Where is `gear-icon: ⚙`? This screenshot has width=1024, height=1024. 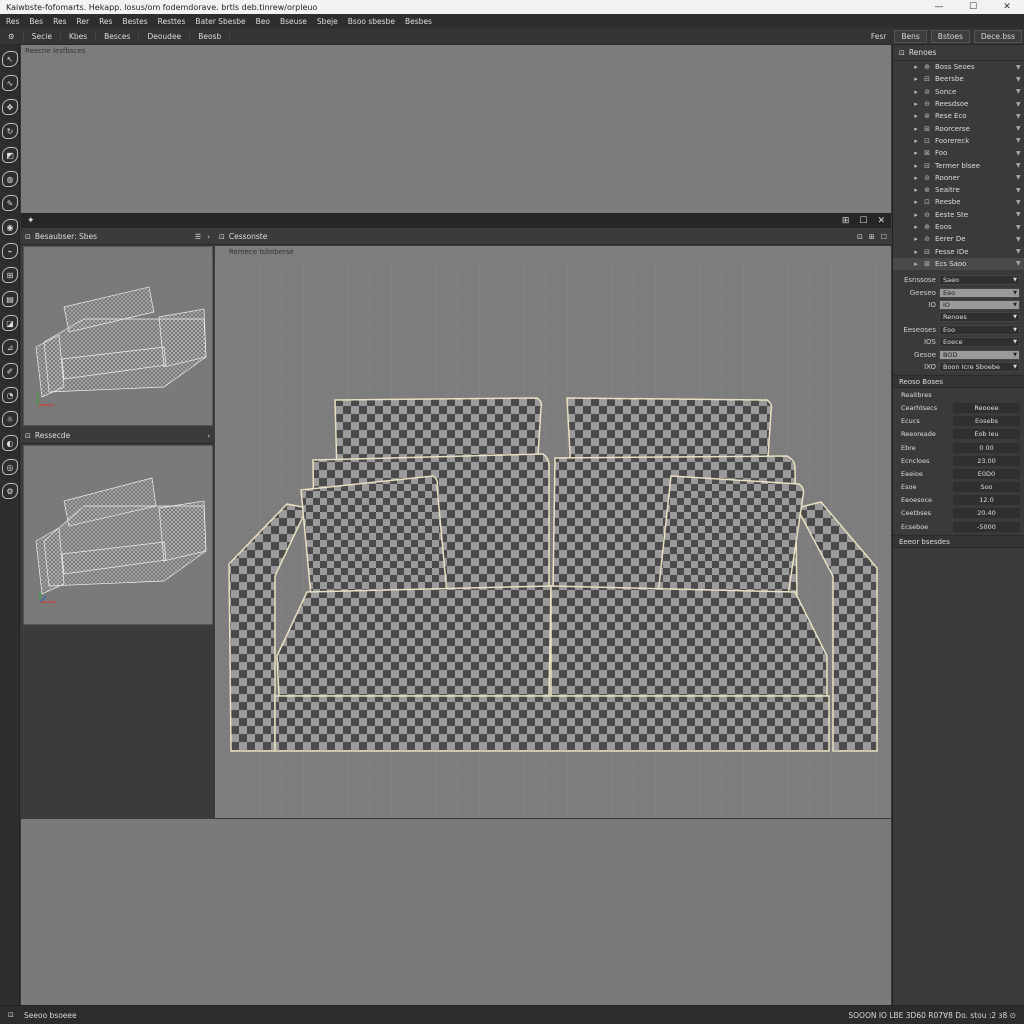 gear-icon: ⚙ is located at coordinates (12, 36).